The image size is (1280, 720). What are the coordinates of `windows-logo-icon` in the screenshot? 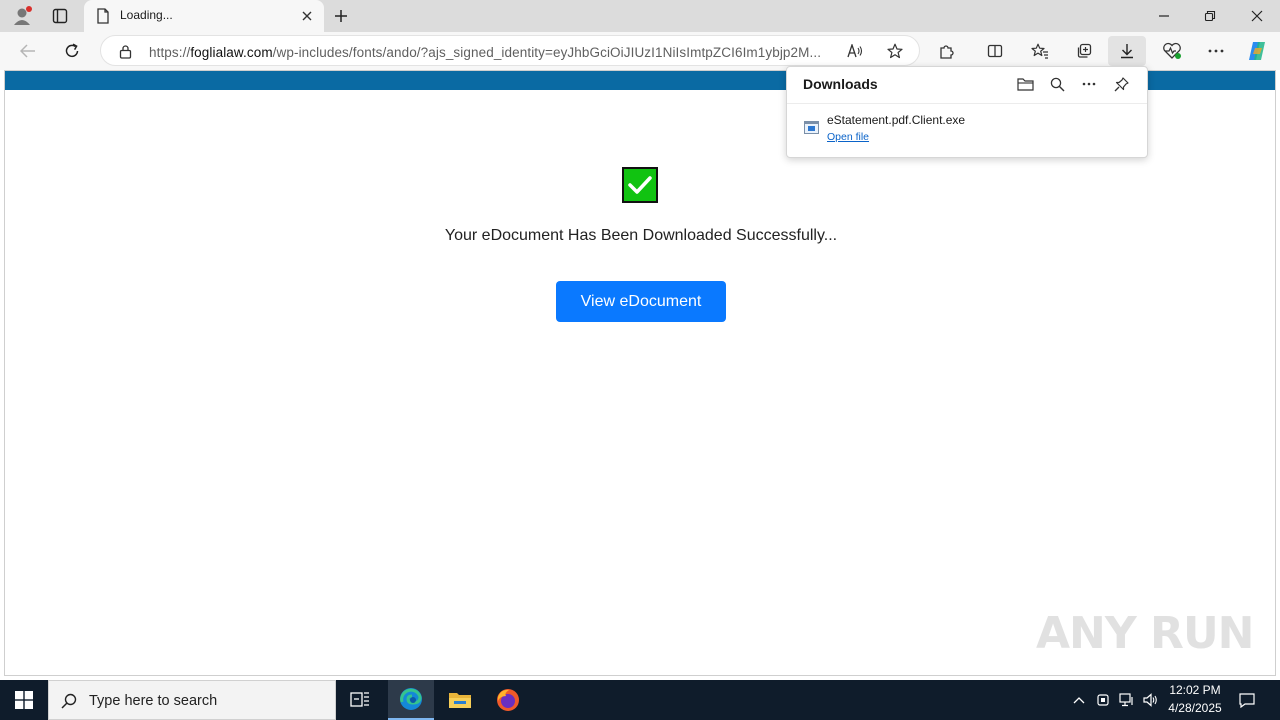 It's located at (24, 700).